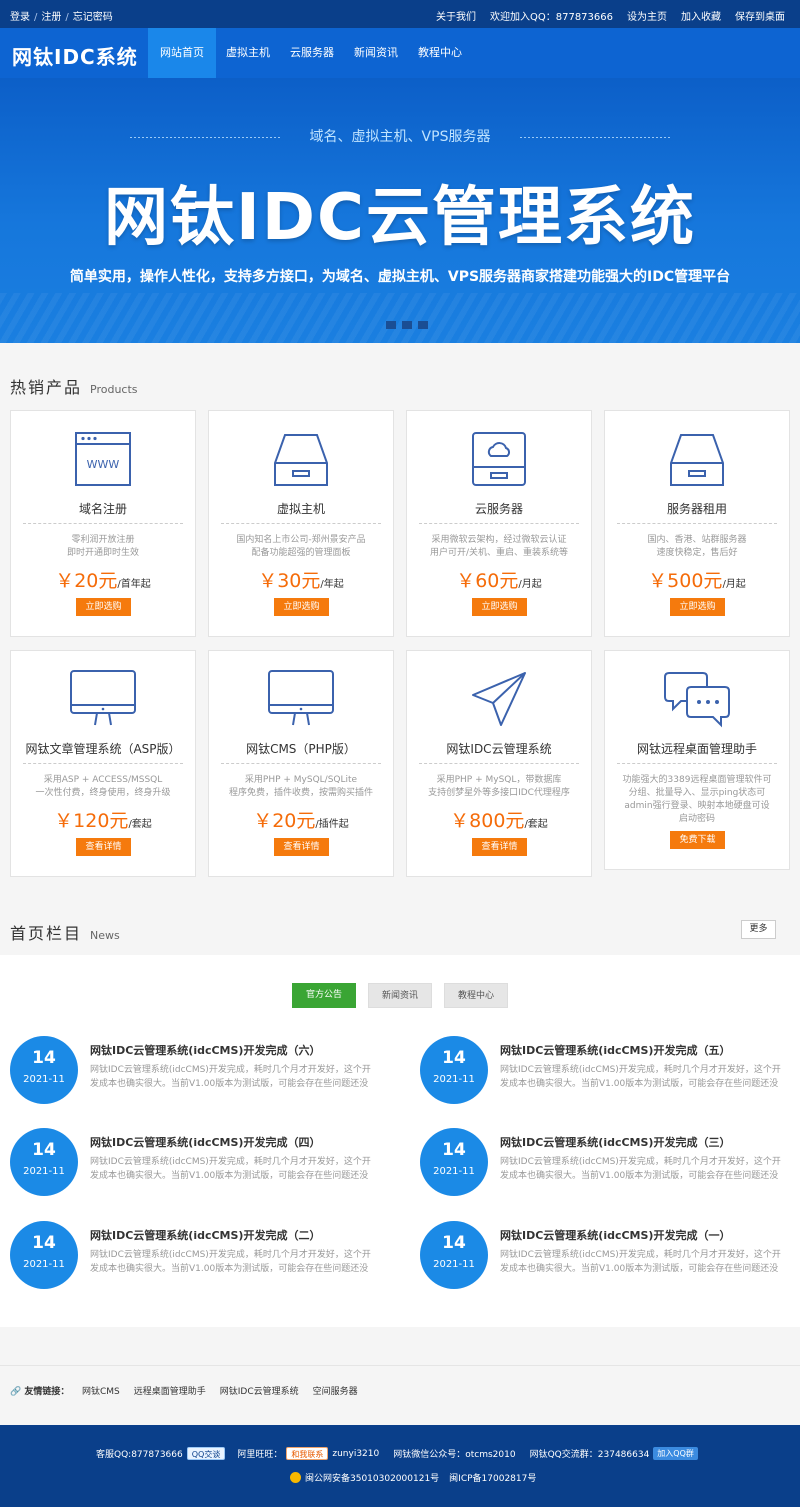 The height and width of the screenshot is (1507, 800). I want to click on price-value: ￥30元, so click(289, 581).